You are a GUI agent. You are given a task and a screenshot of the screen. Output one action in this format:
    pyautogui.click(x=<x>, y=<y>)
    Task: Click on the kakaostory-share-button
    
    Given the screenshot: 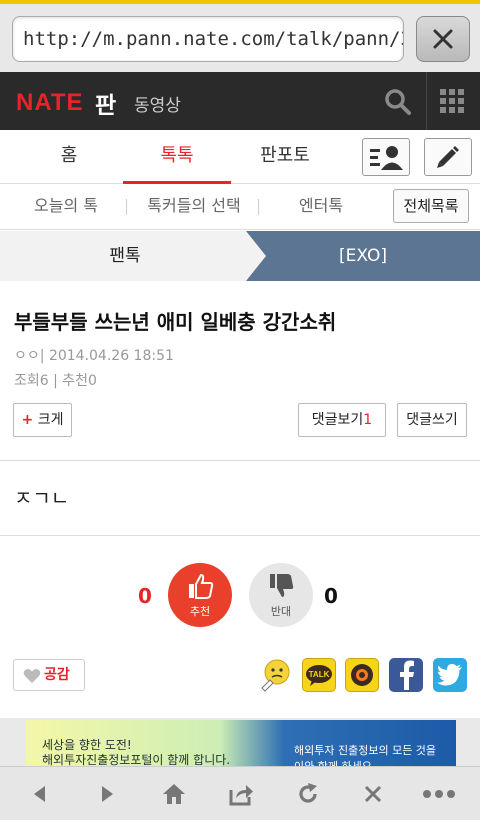 What is the action you would take?
    pyautogui.click(x=362, y=675)
    